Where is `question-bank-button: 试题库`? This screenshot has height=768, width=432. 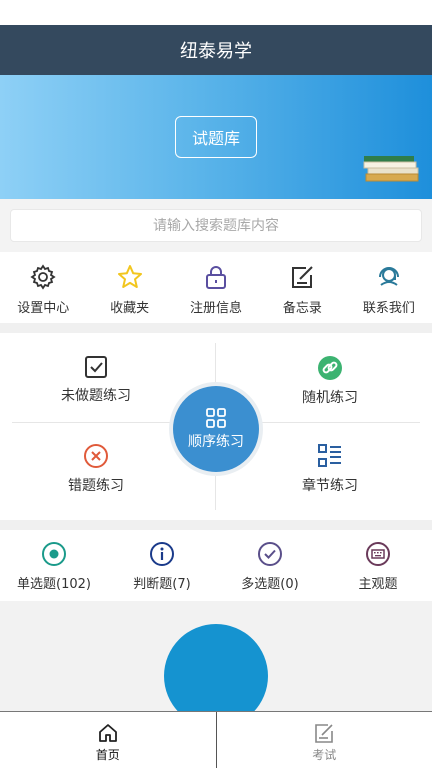 question-bank-button: 试题库 is located at coordinates (216, 137).